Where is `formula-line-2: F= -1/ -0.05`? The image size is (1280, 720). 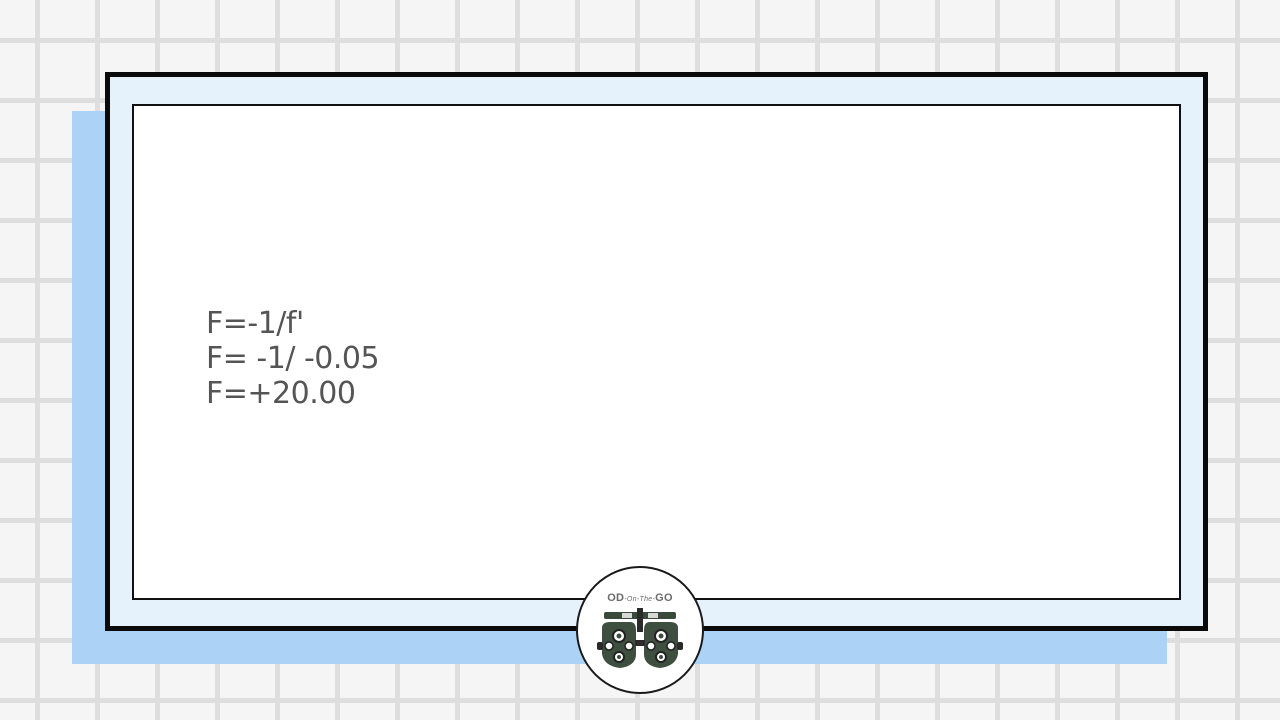 formula-line-2: F= -1/ -0.05 is located at coordinates (293, 358).